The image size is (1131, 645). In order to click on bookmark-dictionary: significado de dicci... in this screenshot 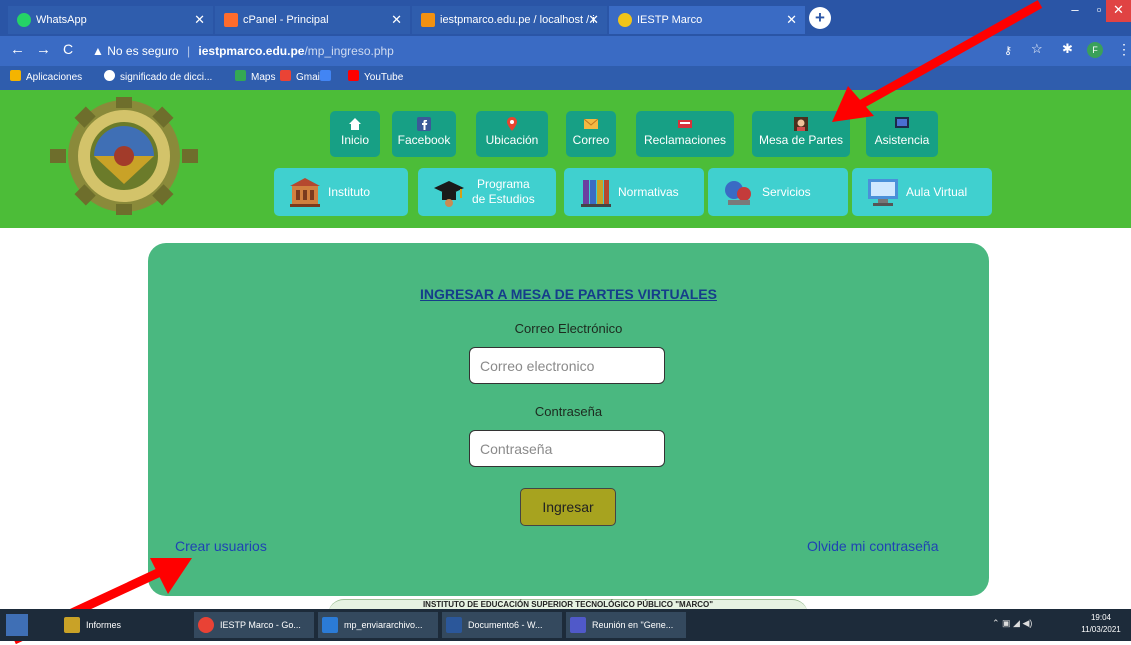, I will do `click(158, 78)`.